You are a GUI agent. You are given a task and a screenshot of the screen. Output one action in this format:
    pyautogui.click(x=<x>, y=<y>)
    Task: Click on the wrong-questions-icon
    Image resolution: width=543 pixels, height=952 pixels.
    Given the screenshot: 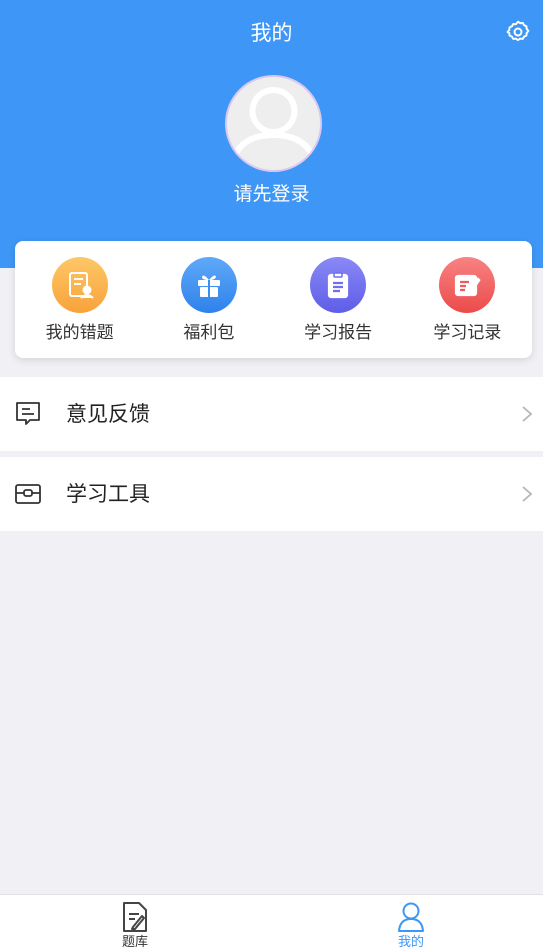 What is the action you would take?
    pyautogui.click(x=79, y=285)
    